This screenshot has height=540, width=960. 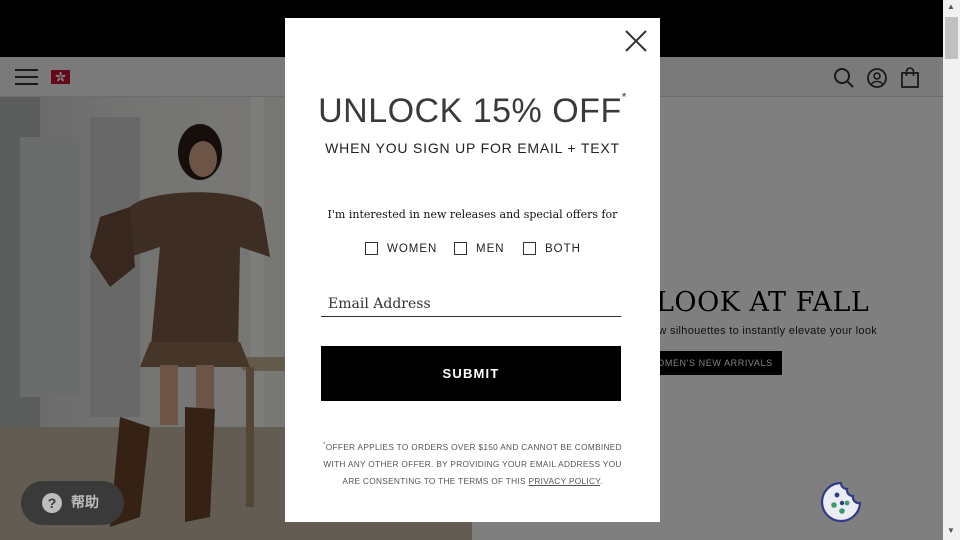 I want to click on checkbox-both-box, so click(x=529, y=248).